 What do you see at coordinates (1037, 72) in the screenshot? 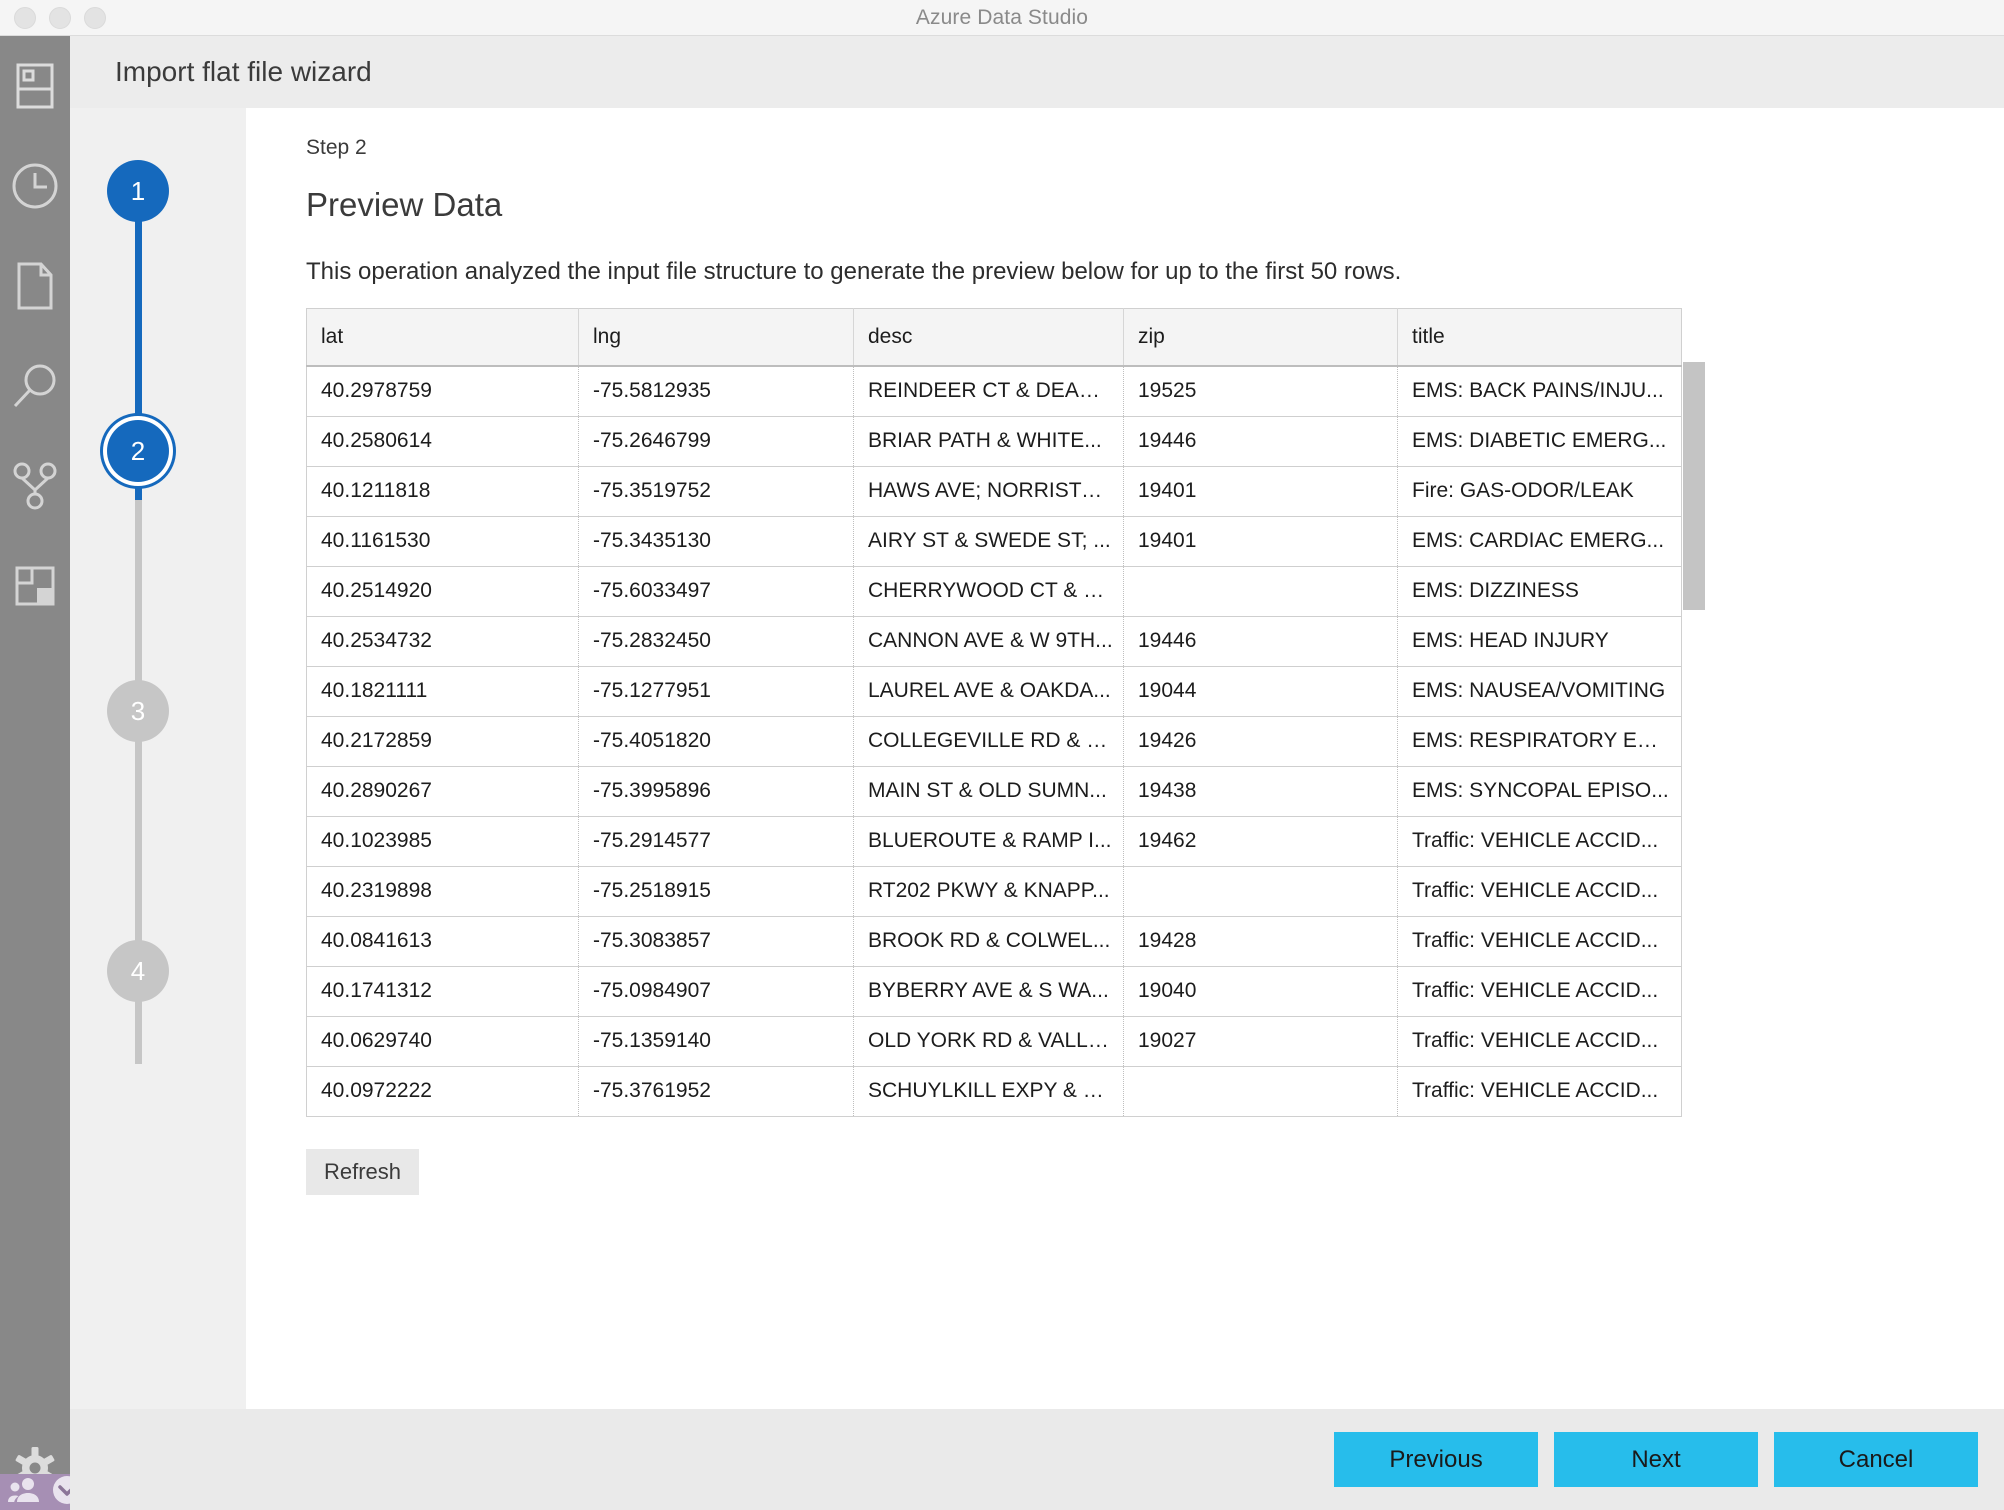
I see `wizard-header: Import flat file wizard` at bounding box center [1037, 72].